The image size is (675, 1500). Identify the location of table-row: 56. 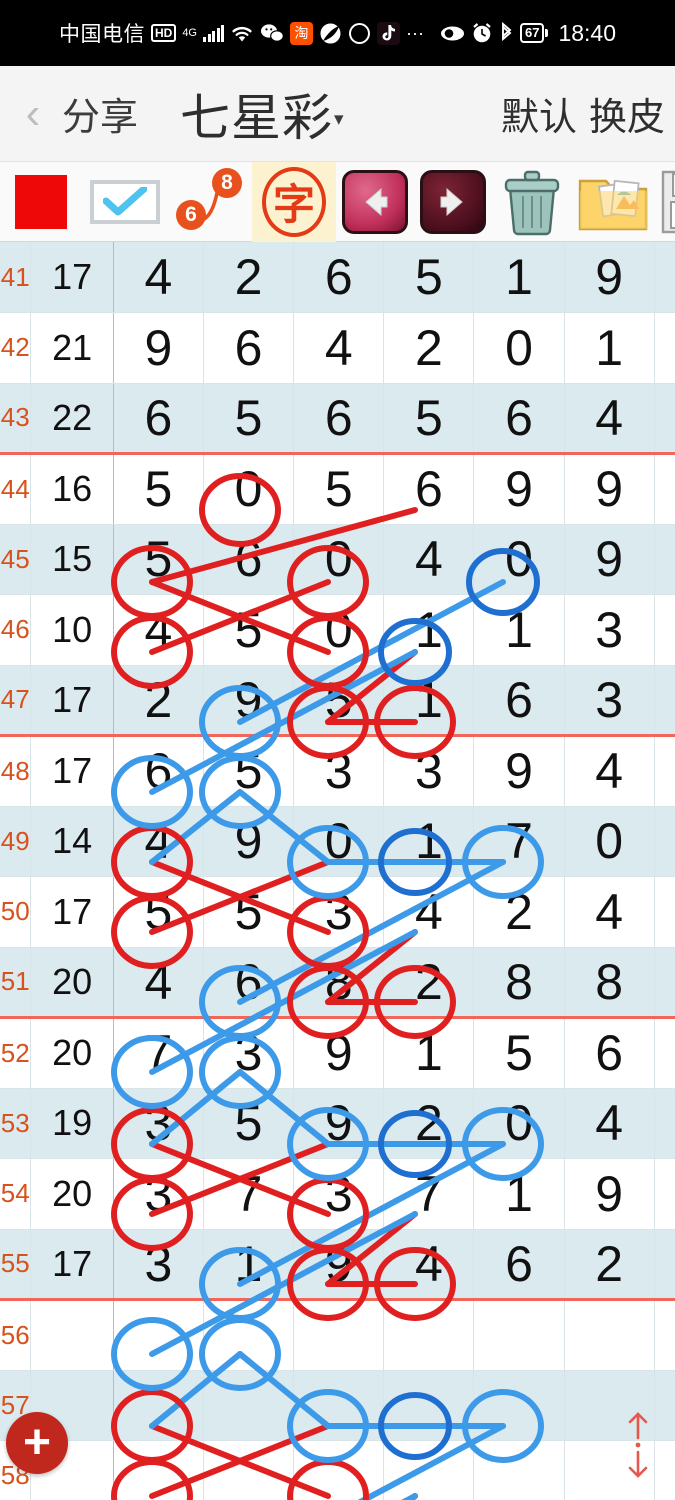
(337, 1335).